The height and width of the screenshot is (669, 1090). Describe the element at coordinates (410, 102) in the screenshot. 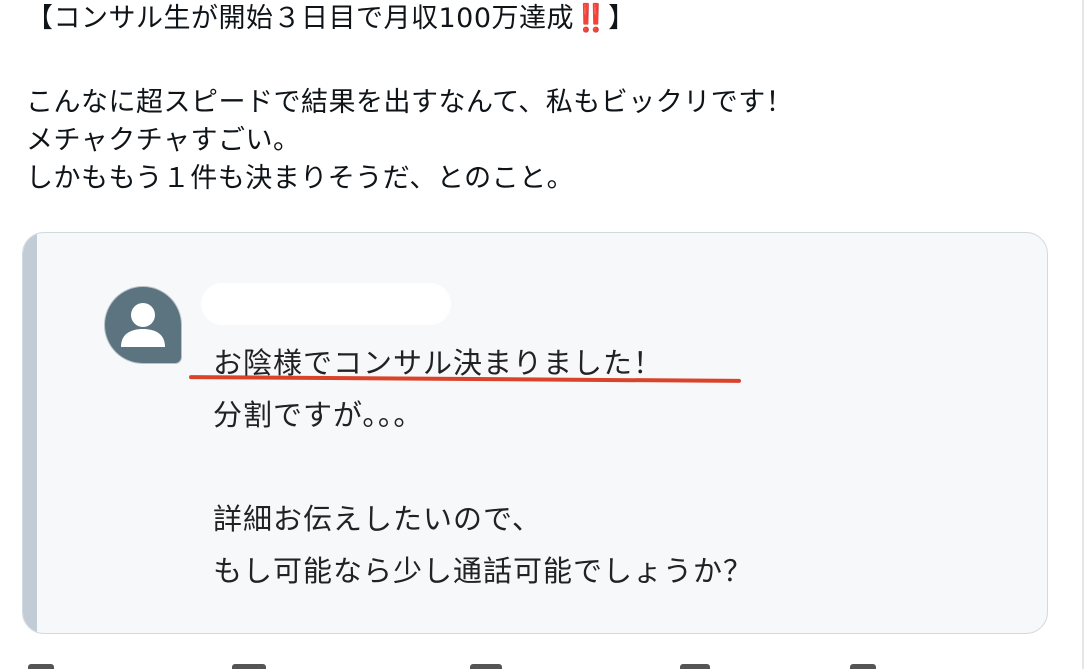

I see `tweet-body-line: こんなに超スピードで結果を出すなんて、私もビックリです！` at that location.